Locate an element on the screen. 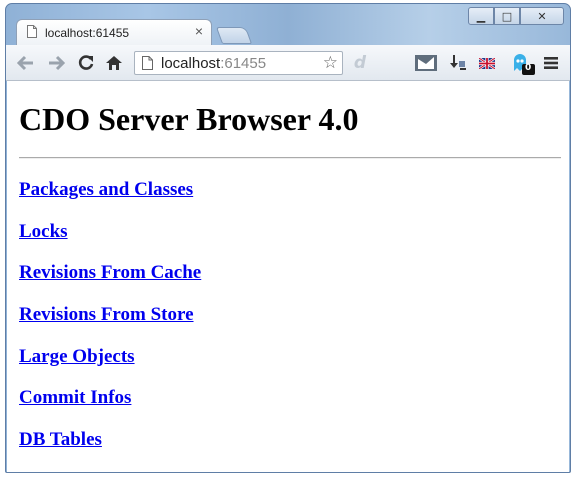  forward-button is located at coordinates (56, 63).